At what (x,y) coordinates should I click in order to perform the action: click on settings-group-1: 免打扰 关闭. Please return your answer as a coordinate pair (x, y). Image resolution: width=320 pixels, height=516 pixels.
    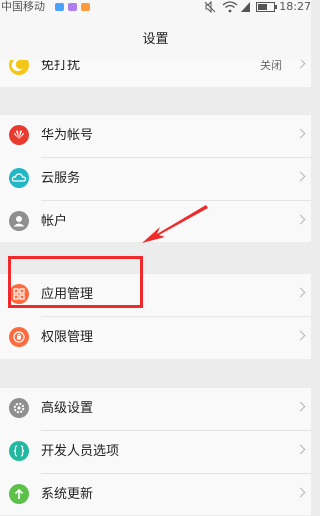
    Looking at the image, I should click on (155, 73).